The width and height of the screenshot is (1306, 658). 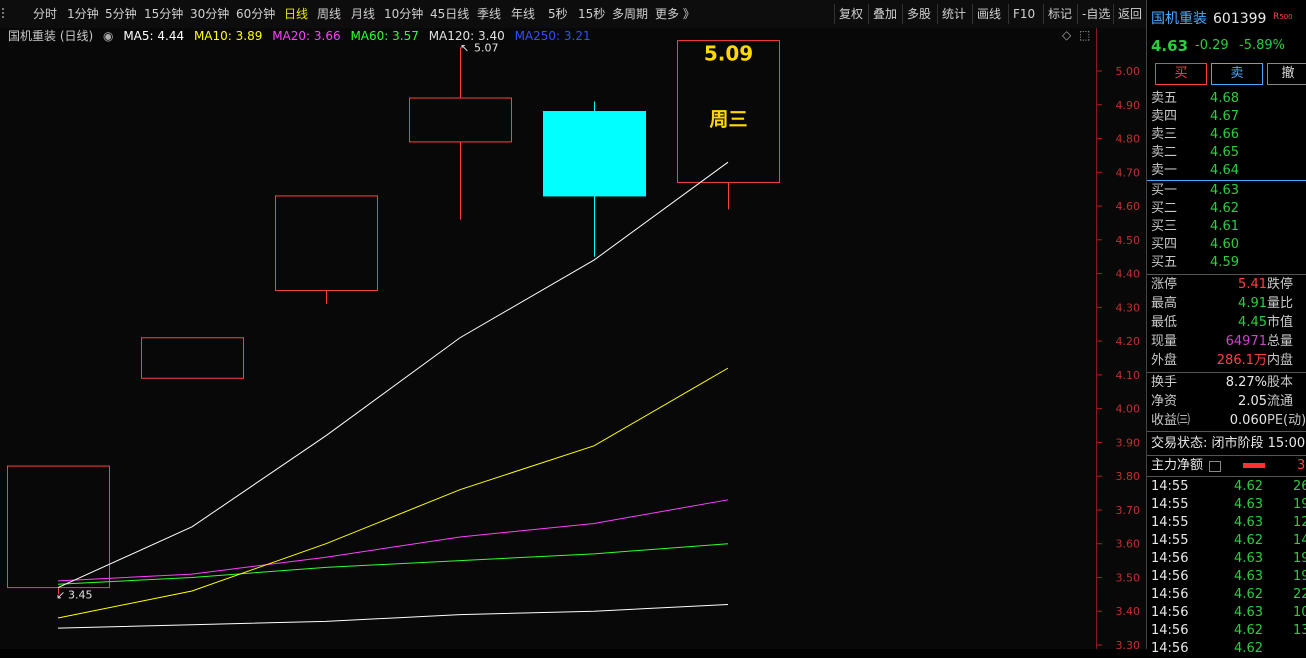 I want to click on stat-row: 收益㈢ 0.060 PE(动), so click(x=1226, y=421).